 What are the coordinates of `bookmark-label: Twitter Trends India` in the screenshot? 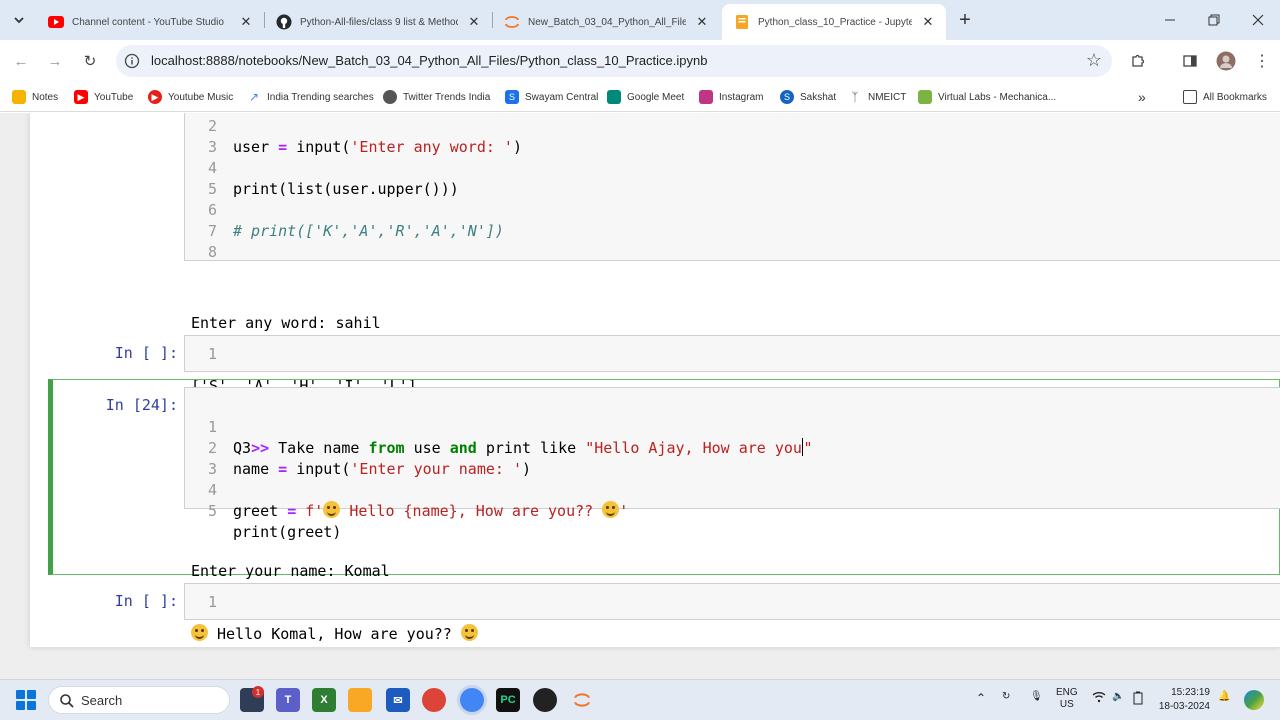 It's located at (447, 97).